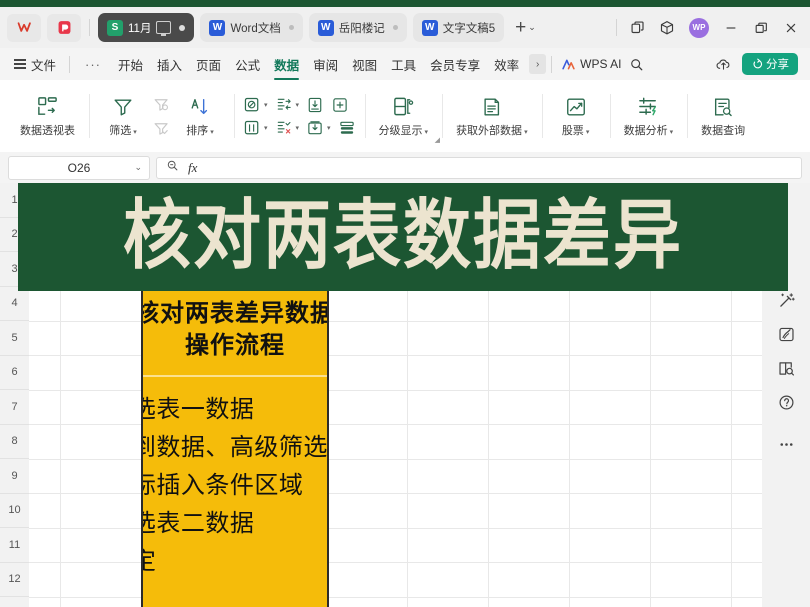 The width and height of the screenshot is (810, 607). I want to click on row-header: 6, so click(14, 373).